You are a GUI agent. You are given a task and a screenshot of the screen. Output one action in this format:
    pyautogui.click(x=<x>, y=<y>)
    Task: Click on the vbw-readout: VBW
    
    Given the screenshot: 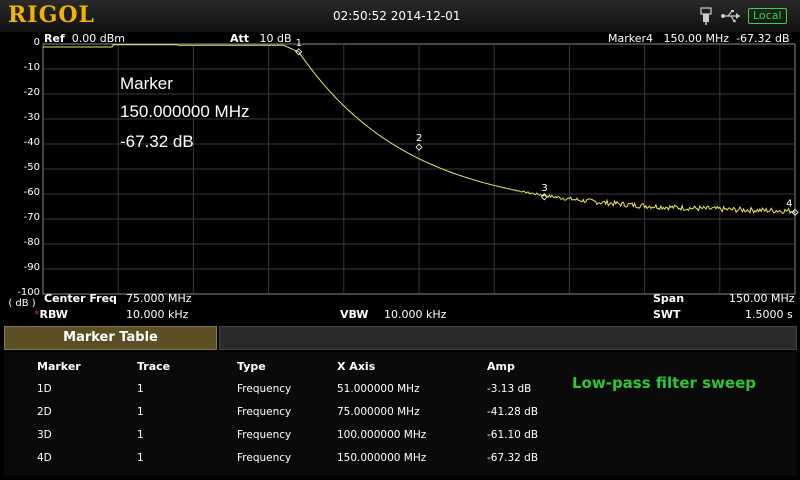 What is the action you would take?
    pyautogui.click(x=354, y=314)
    